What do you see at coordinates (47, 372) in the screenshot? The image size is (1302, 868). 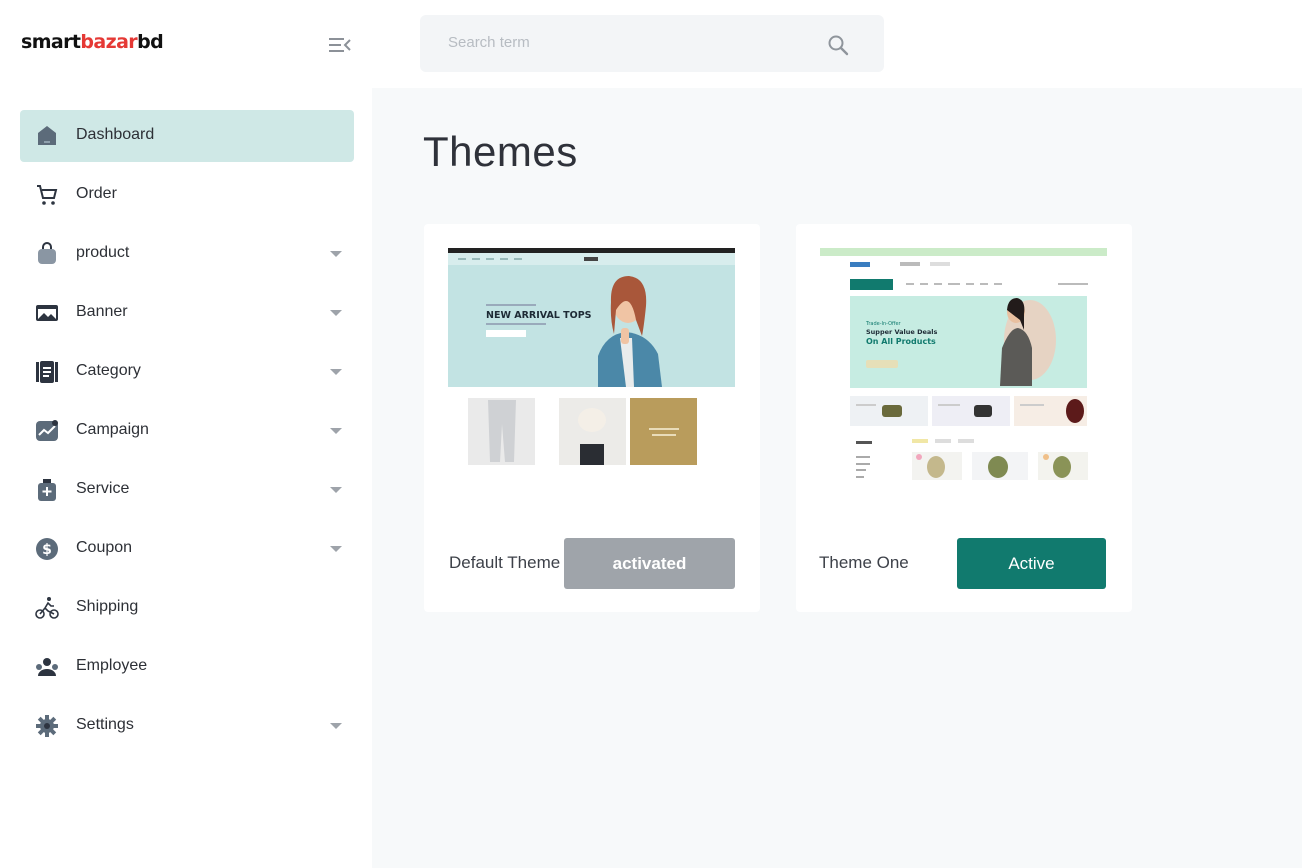 I see `document-icon` at bounding box center [47, 372].